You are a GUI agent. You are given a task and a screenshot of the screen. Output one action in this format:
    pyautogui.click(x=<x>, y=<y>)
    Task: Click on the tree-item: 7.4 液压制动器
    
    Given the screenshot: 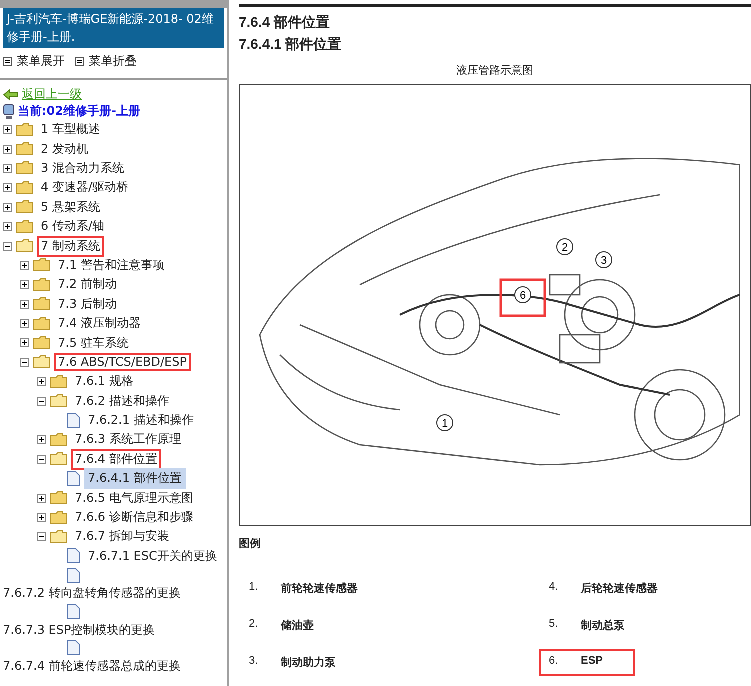 What is the action you would take?
    pyautogui.click(x=99, y=323)
    